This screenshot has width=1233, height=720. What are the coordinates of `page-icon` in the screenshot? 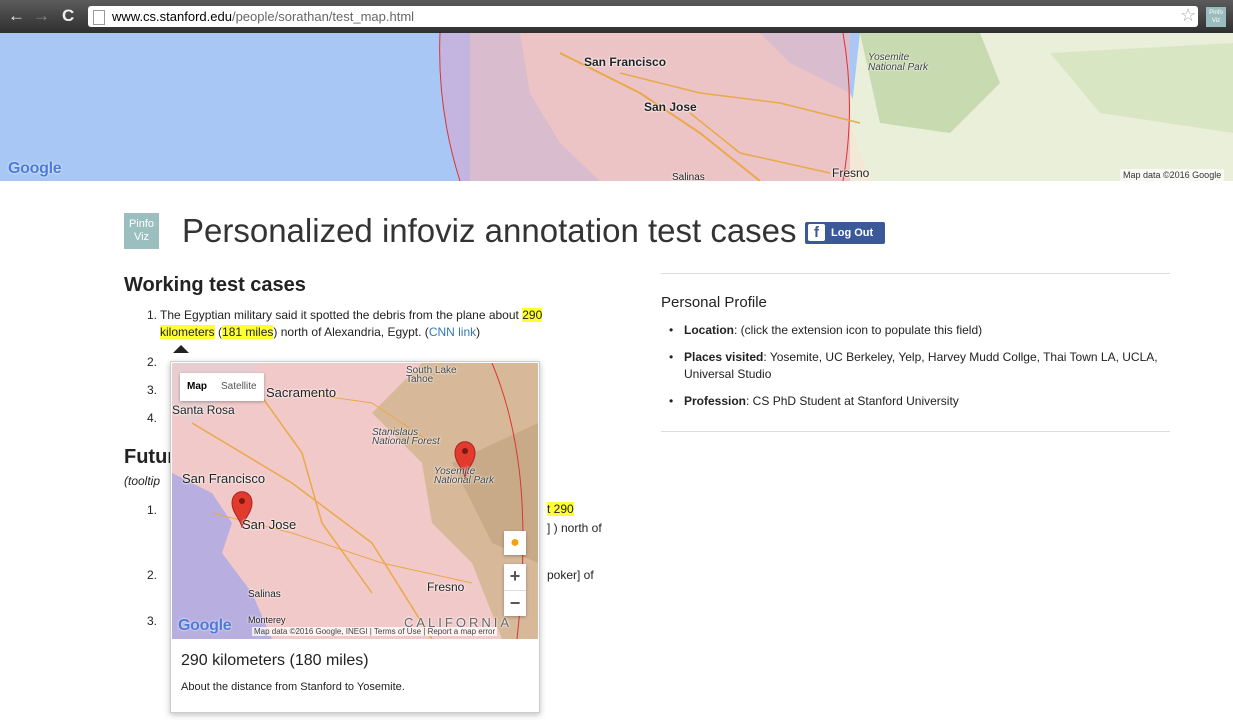 It's located at (99, 17).